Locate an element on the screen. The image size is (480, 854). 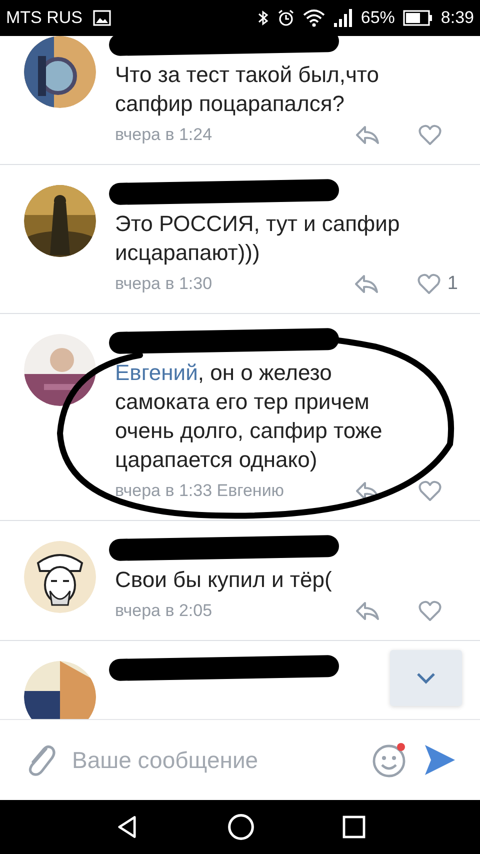
clock-time: 8:39 is located at coordinates (457, 18).